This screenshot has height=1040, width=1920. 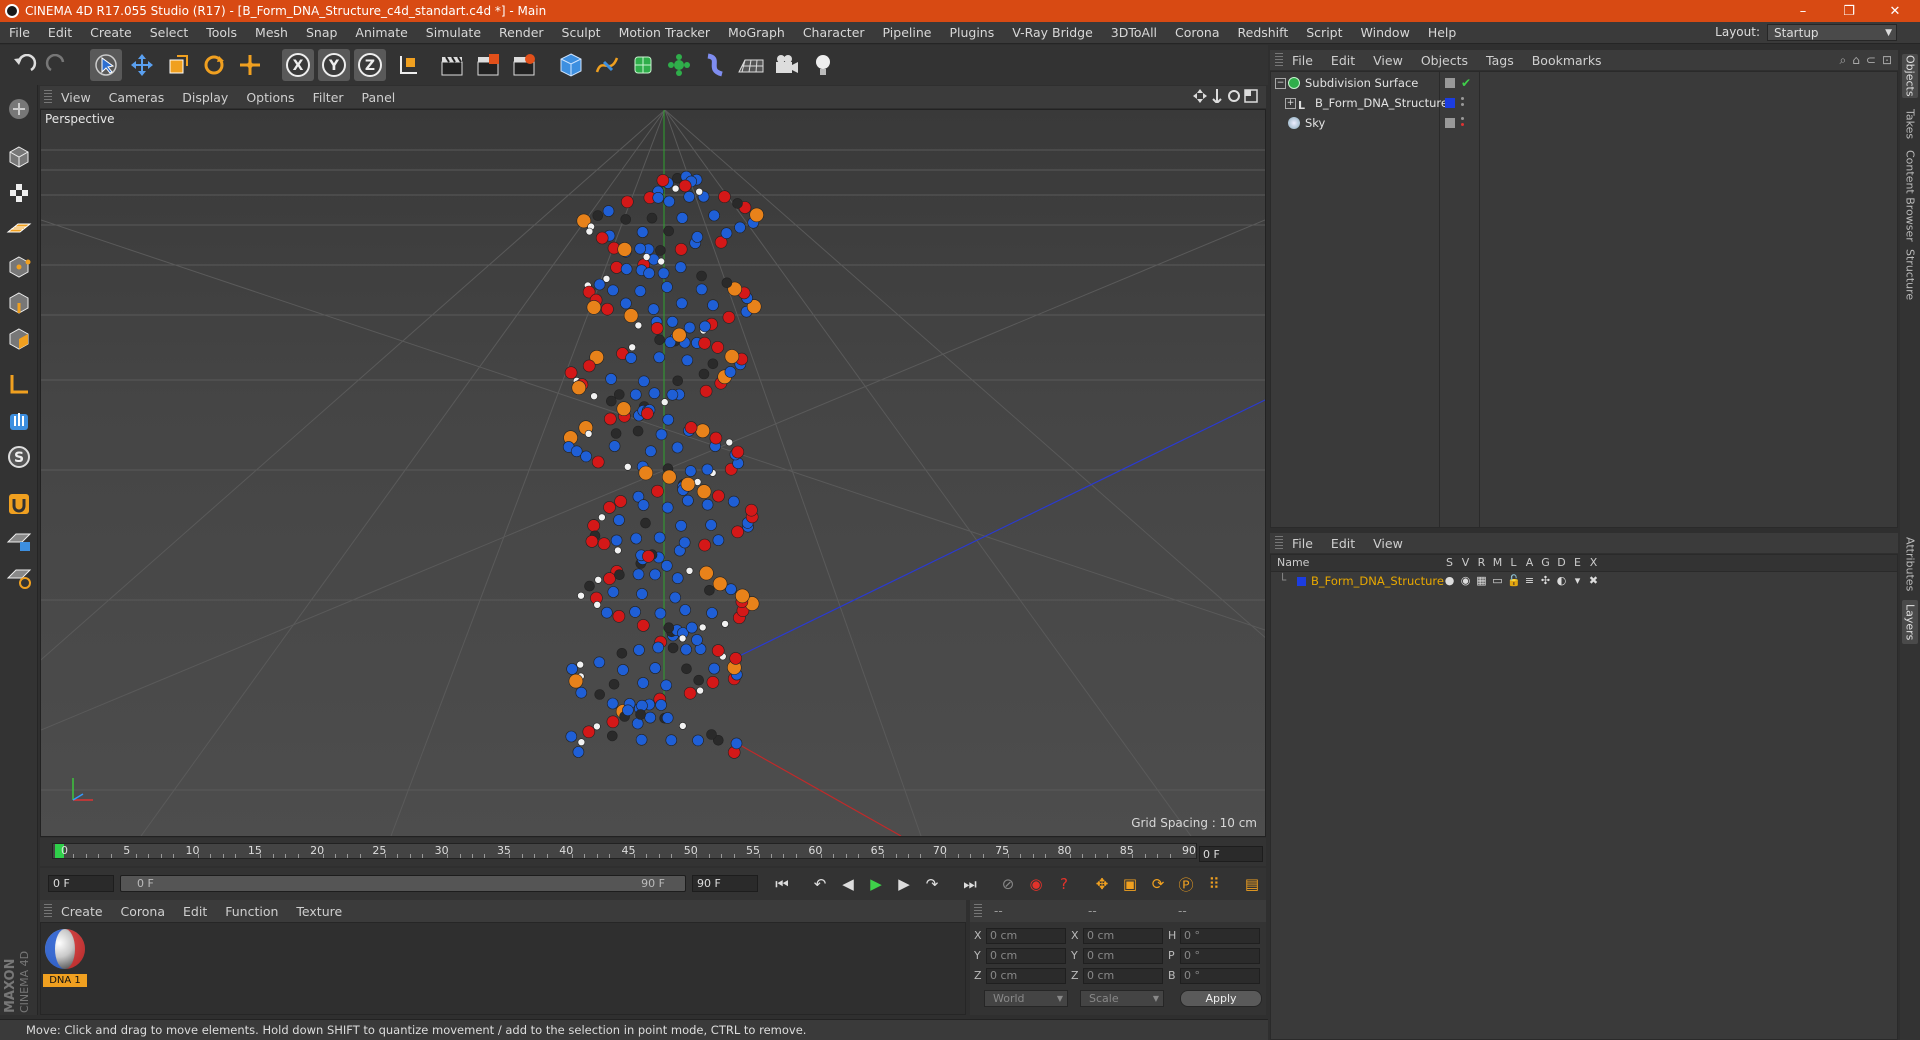 What do you see at coordinates (1220, 956) in the screenshot?
I see `rotation-p-field: 0 °` at bounding box center [1220, 956].